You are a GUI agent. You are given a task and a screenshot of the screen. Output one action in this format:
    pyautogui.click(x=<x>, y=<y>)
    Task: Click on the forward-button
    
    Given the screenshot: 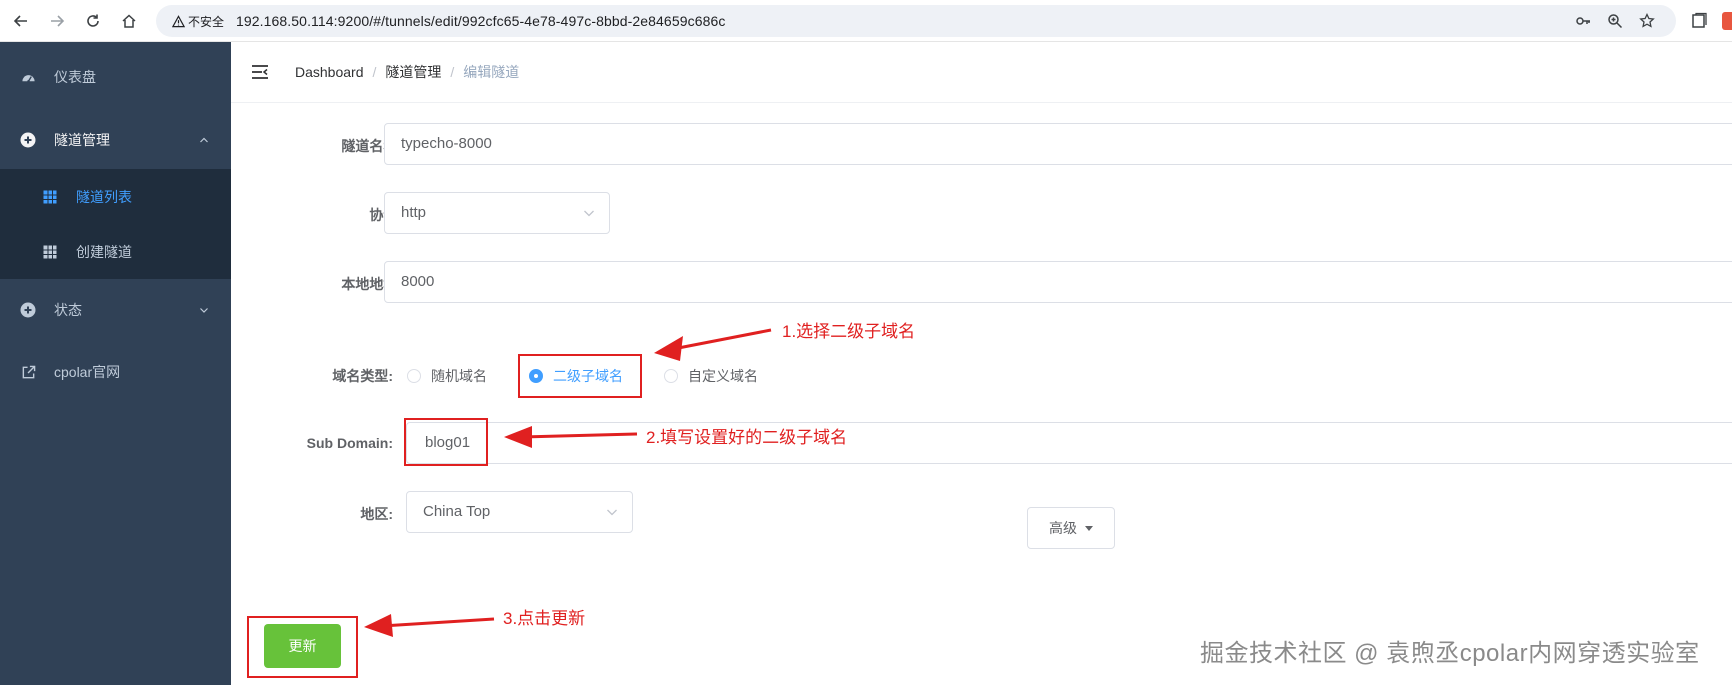 What is the action you would take?
    pyautogui.click(x=57, y=21)
    